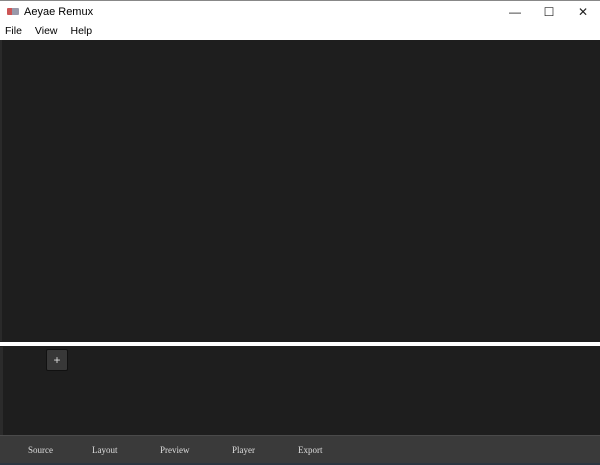  Describe the element at coordinates (13, 11) in the screenshot. I see `app-icon` at that location.